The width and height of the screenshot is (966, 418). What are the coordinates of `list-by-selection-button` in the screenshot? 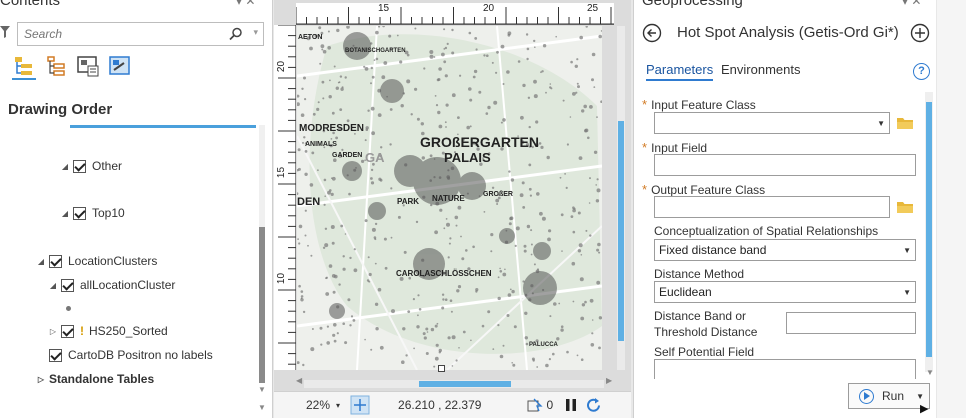 It's located at (88, 67).